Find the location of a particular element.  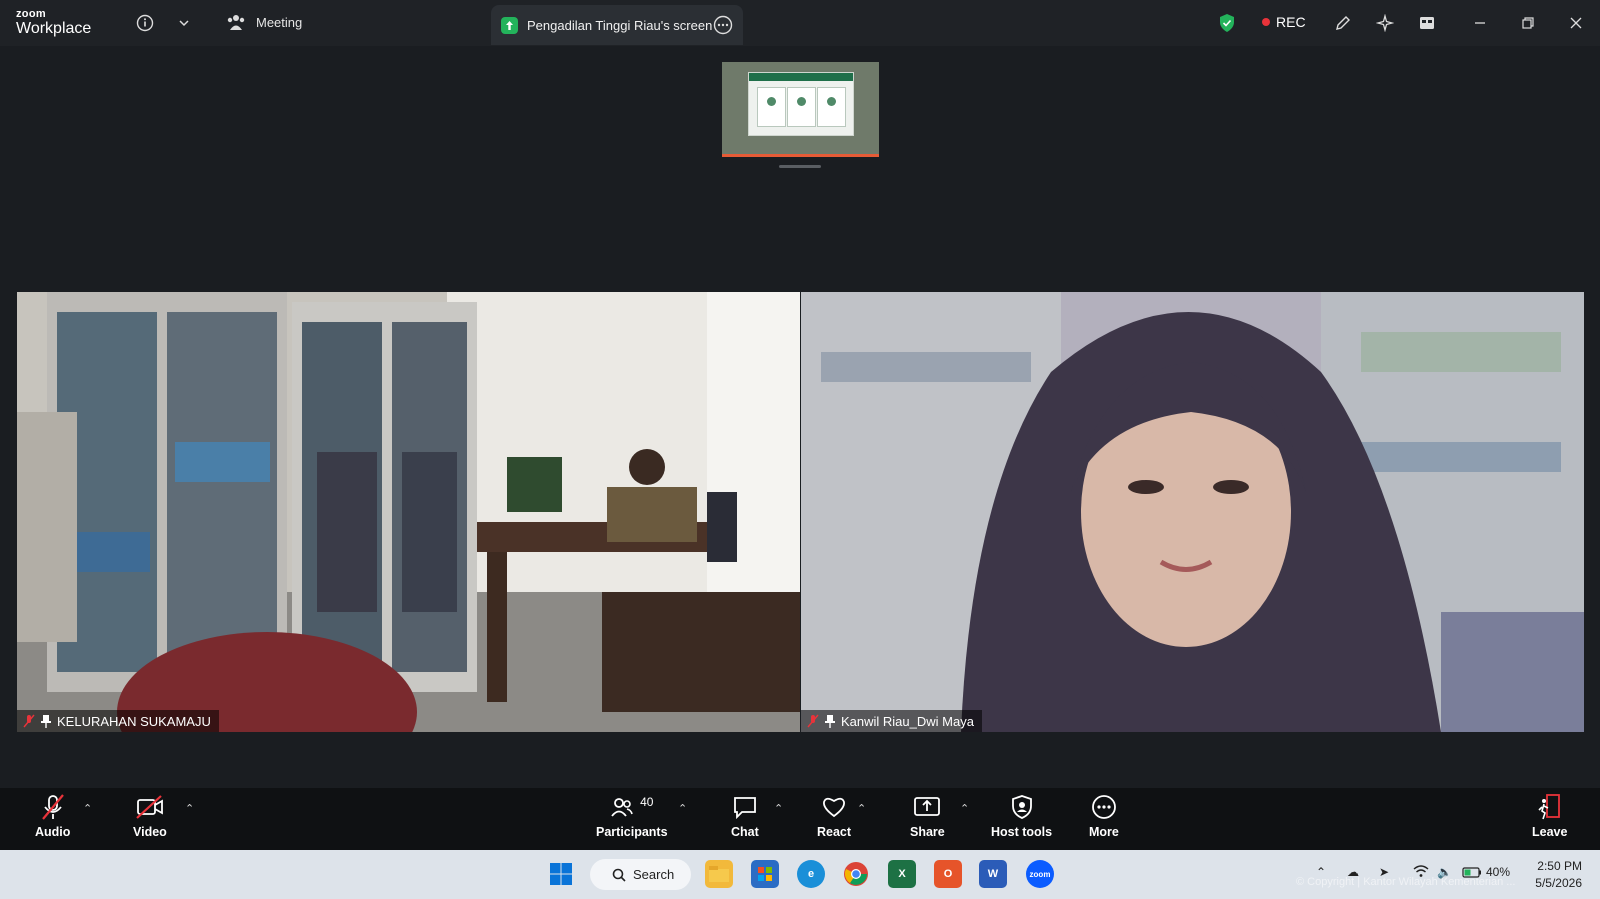

more-label: More is located at coordinates (1104, 832).